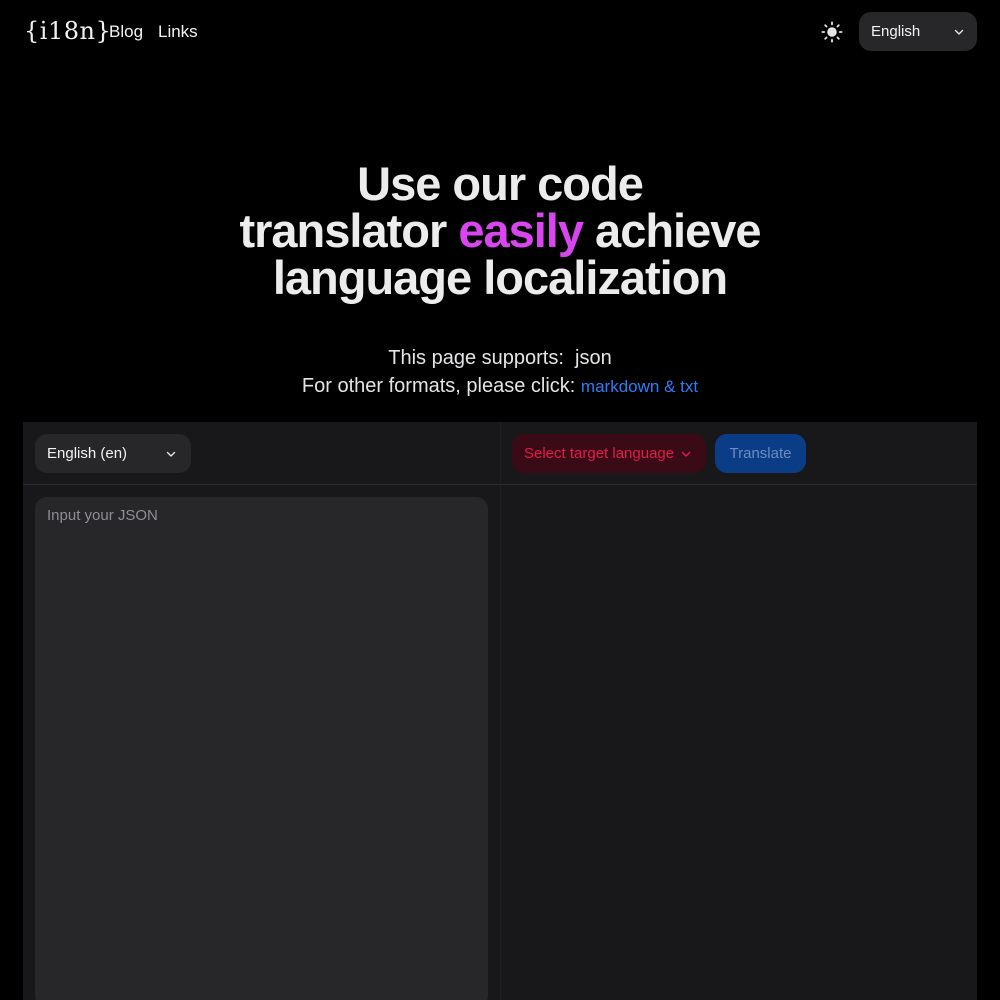 The height and width of the screenshot is (1000, 1000). Describe the element at coordinates (896, 31) in the screenshot. I see `site-language-value: English` at that location.